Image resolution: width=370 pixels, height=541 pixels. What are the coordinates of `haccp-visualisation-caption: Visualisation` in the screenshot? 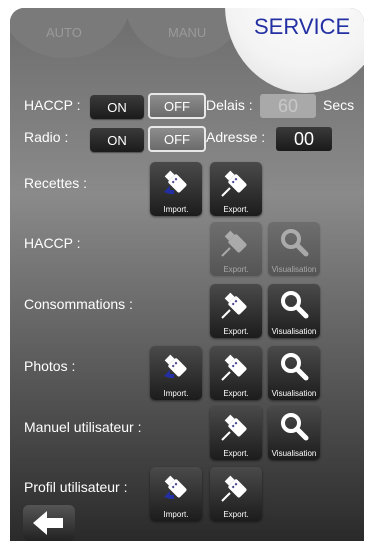 It's located at (294, 269).